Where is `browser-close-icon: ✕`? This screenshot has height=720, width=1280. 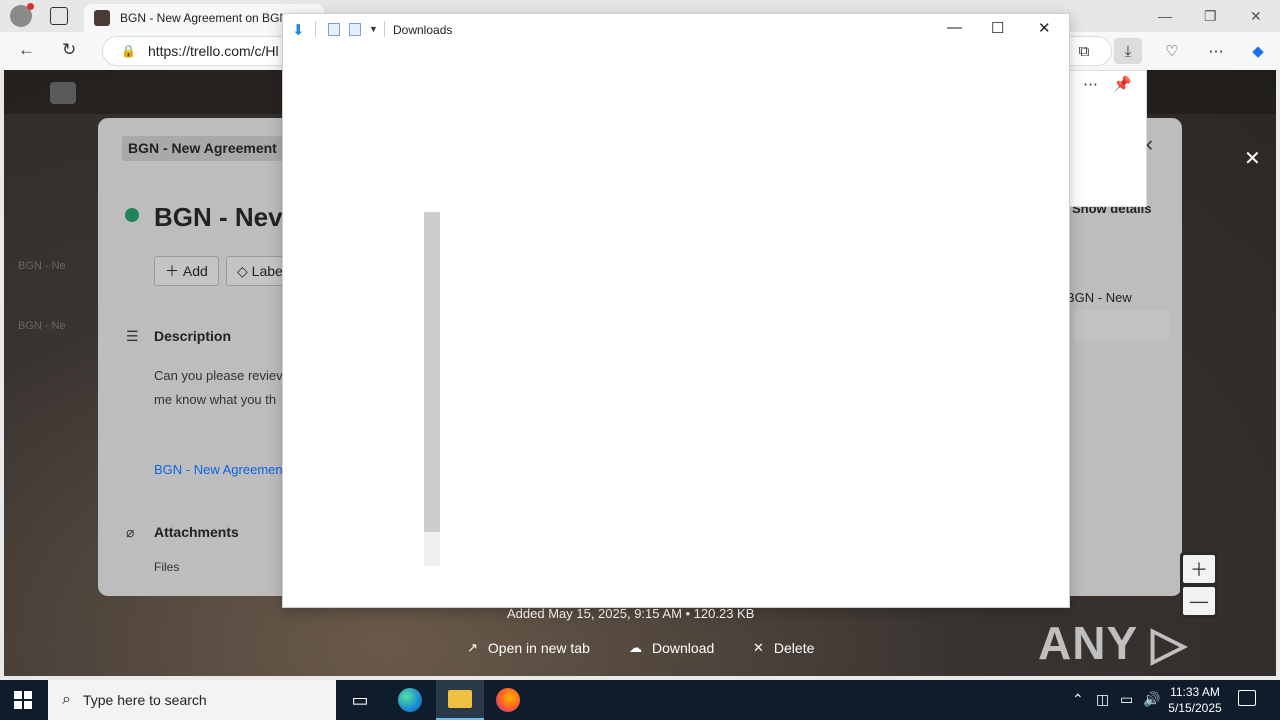 browser-close-icon: ✕ is located at coordinates (1256, 16).